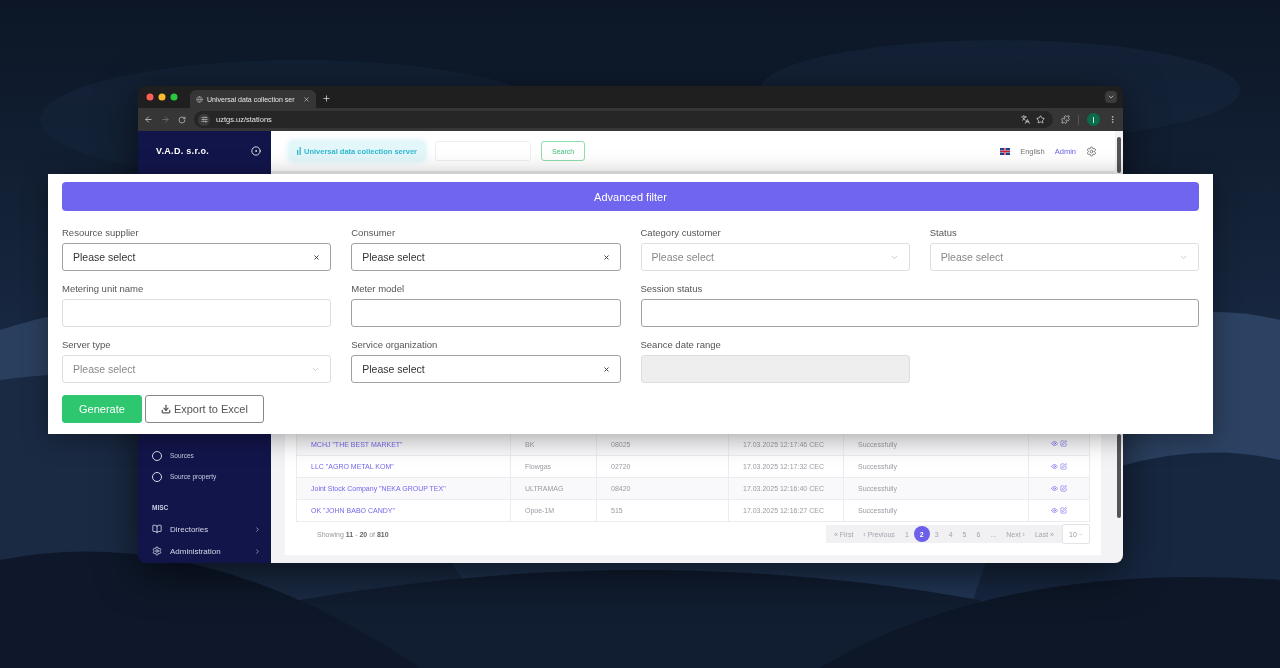 The width and height of the screenshot is (1280, 668). Describe the element at coordinates (395, 345) in the screenshot. I see `field-label: Service organization` at that location.